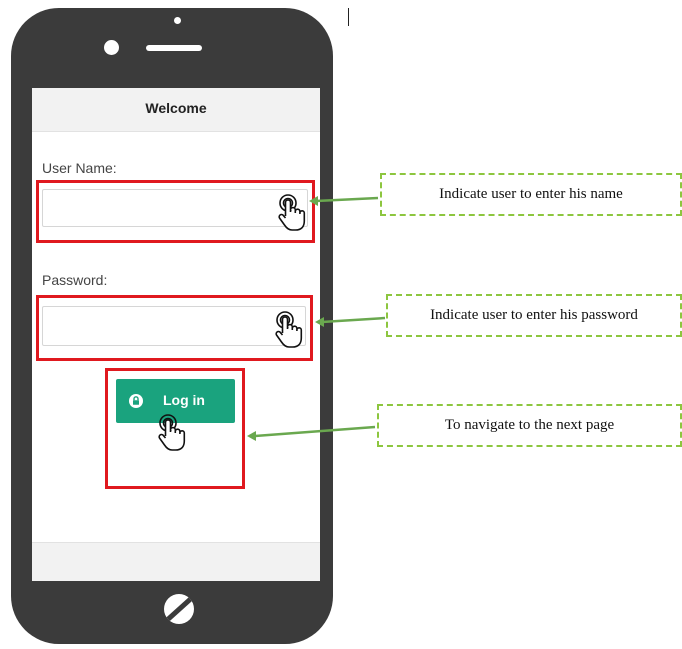 The image size is (682, 649). I want to click on callout-password: Indicate user to enter his password, so click(534, 315).